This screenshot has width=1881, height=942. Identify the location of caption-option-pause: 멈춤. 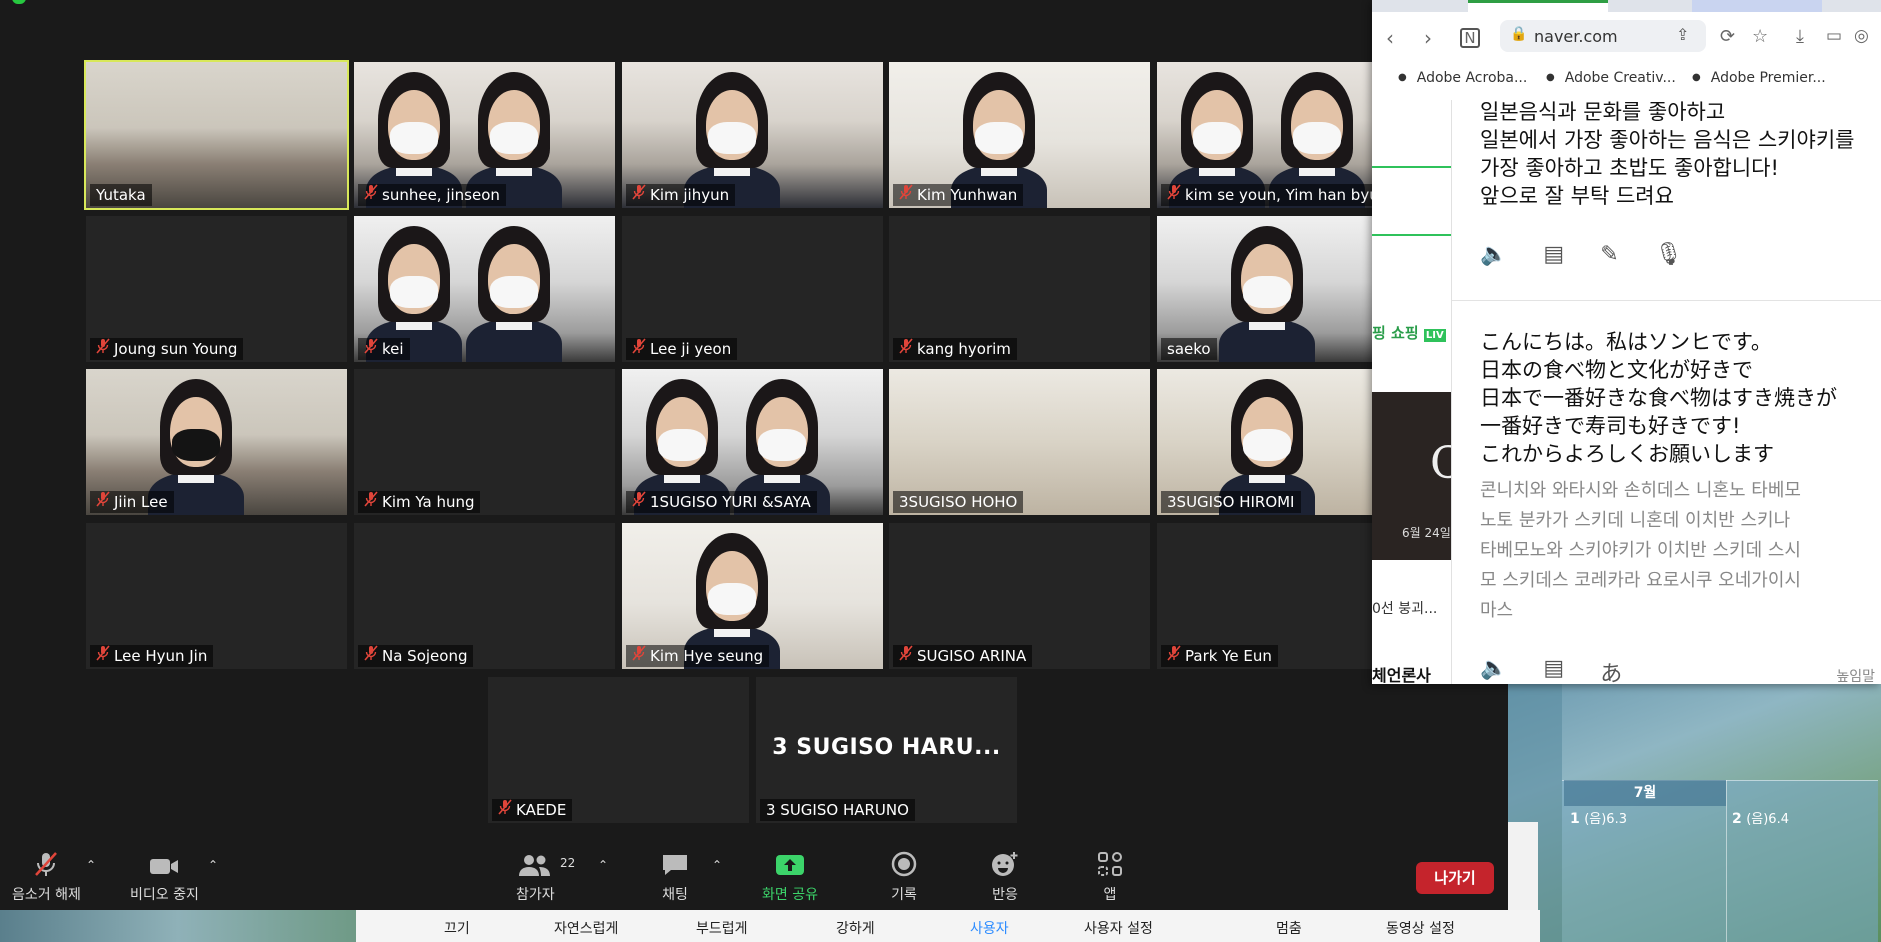
(1289, 928).